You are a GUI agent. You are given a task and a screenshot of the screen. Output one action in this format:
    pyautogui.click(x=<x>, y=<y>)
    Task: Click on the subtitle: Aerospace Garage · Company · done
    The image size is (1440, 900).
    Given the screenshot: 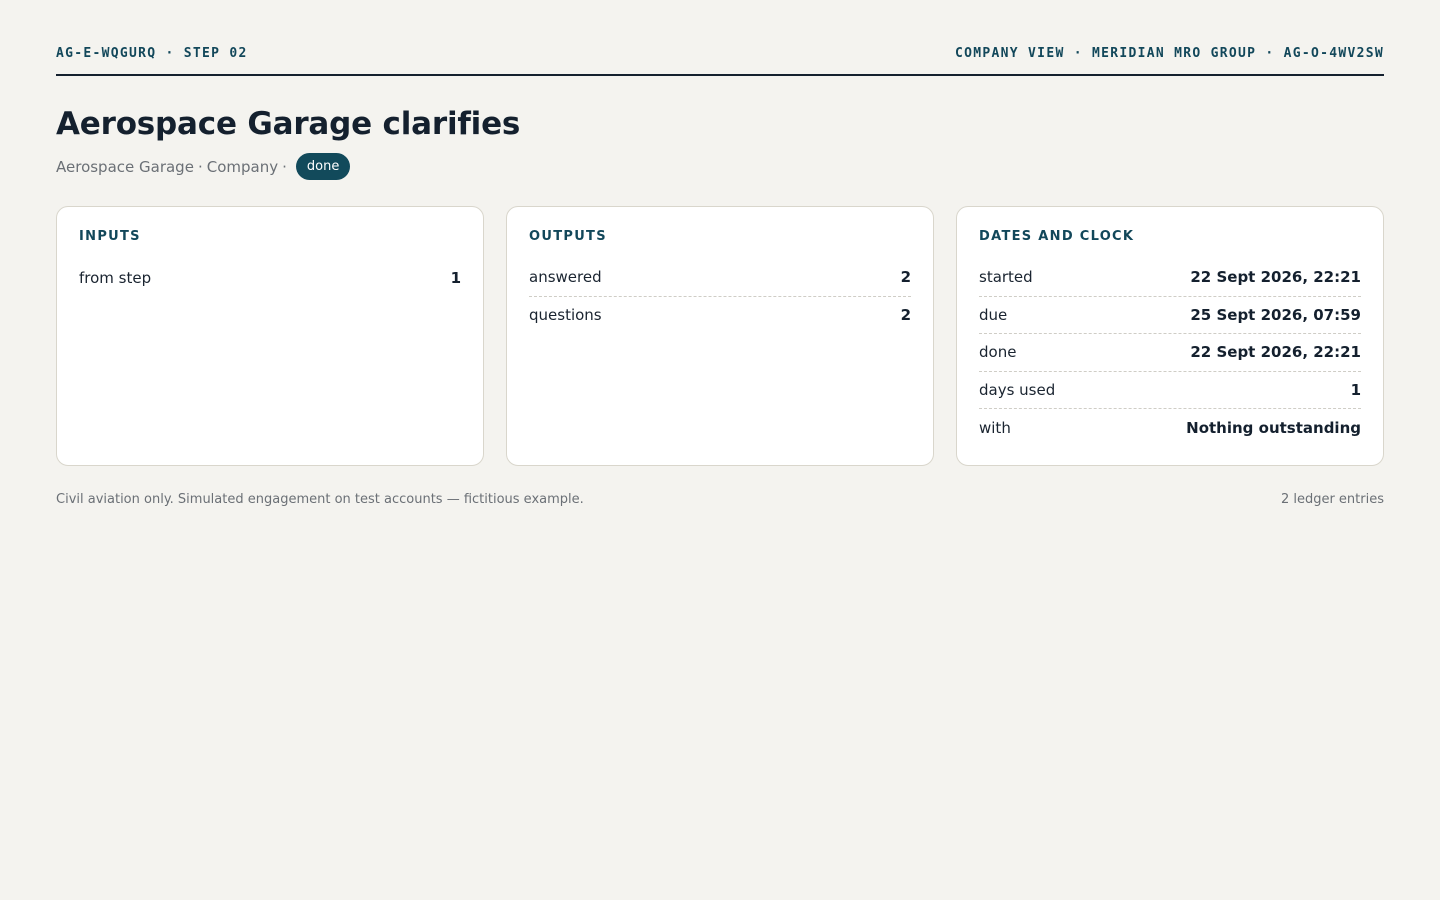 What is the action you would take?
    pyautogui.click(x=203, y=166)
    